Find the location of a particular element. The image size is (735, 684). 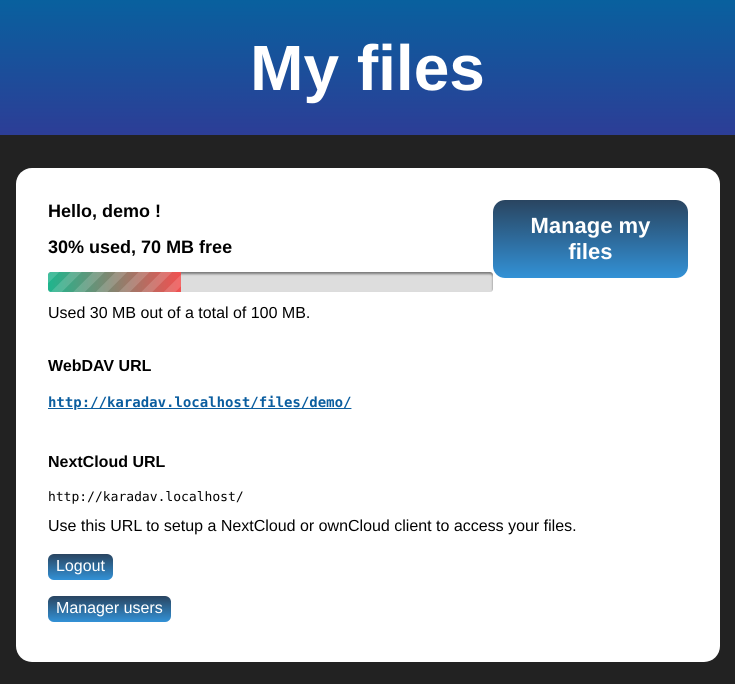

manage-files-button: Manage my files is located at coordinates (590, 239).